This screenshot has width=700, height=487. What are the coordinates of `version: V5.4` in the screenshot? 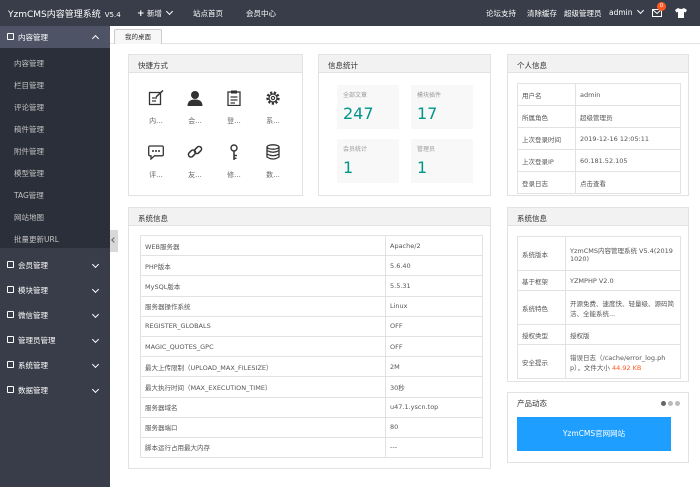 It's located at (112, 15).